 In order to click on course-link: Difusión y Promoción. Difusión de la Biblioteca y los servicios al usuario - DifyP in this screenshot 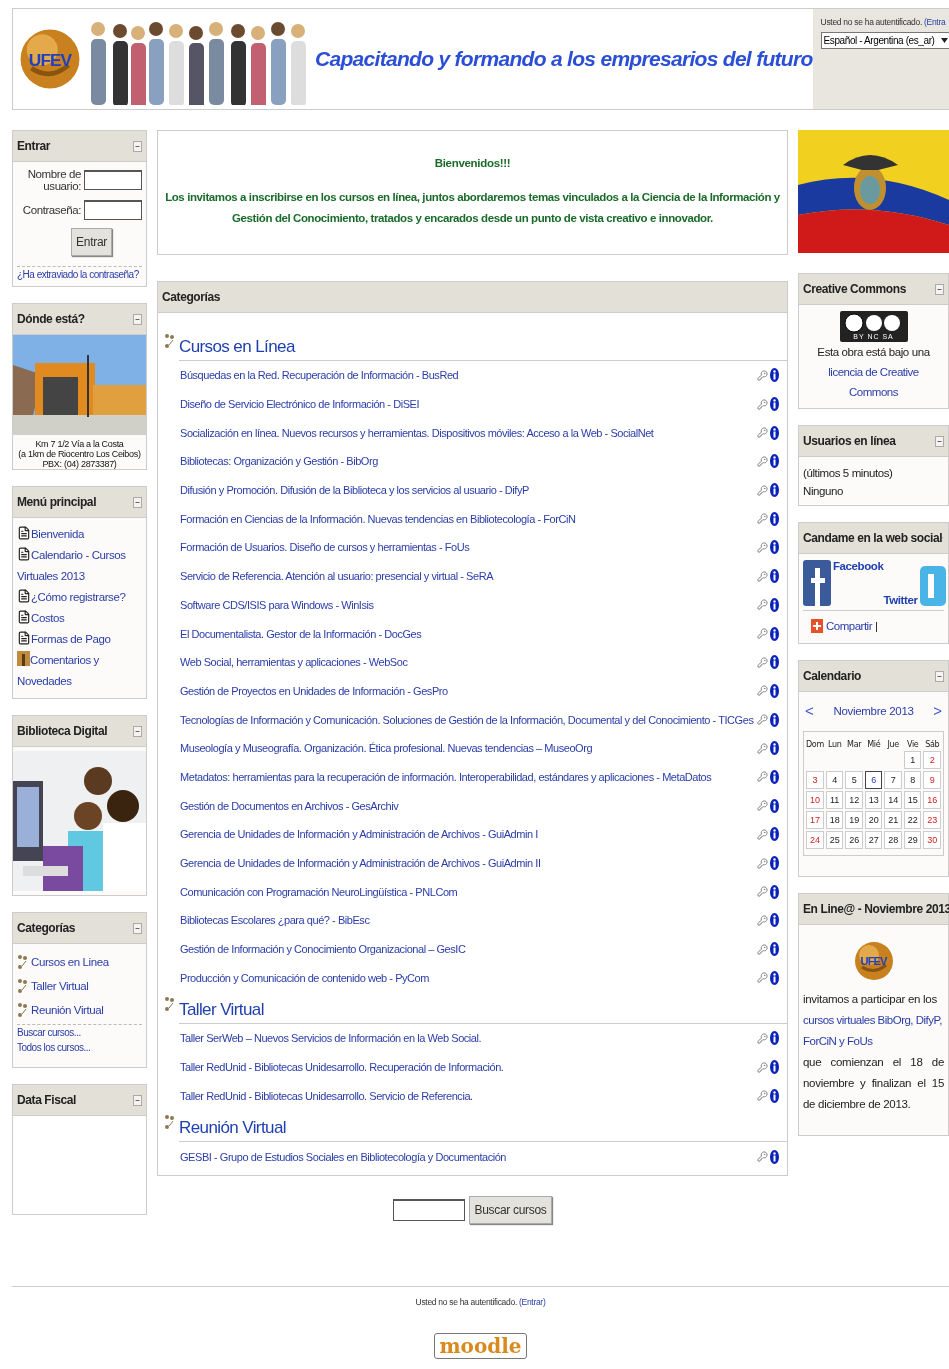, I will do `click(354, 490)`.